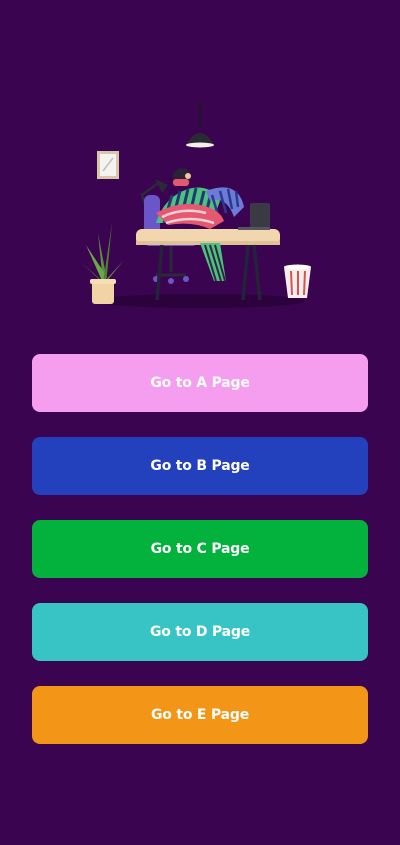 Image resolution: width=400 pixels, height=845 pixels. Describe the element at coordinates (200, 466) in the screenshot. I see `go-to-b-page-button: Go to B Page` at that location.